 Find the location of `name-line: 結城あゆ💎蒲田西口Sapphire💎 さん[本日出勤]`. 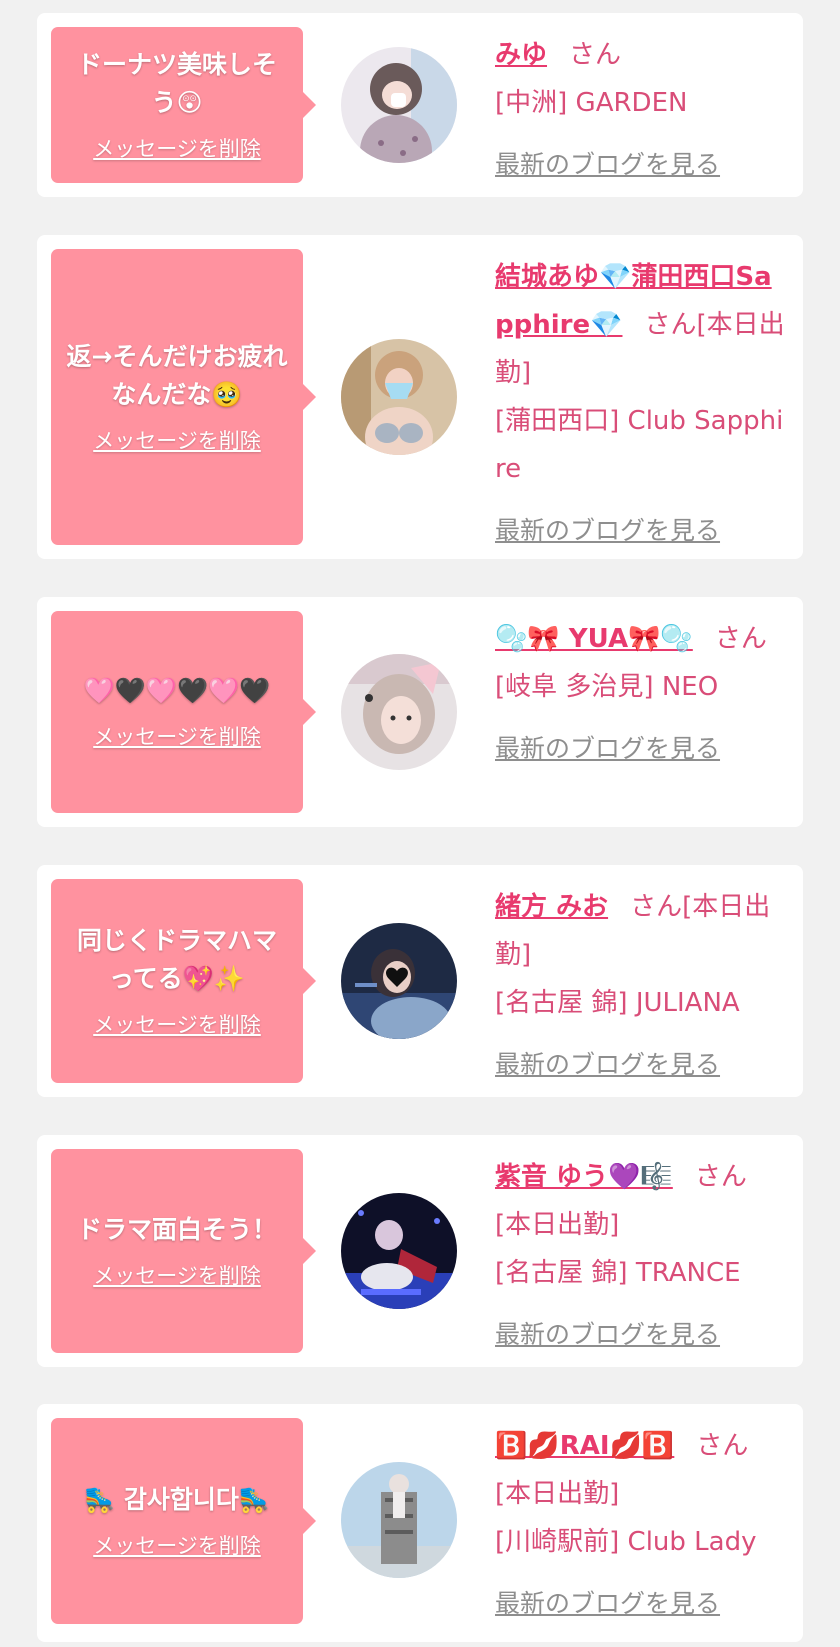

name-line: 結城あゆ💎蒲田西口Sapphire💎 さん[本日出勤] is located at coordinates (640, 325).